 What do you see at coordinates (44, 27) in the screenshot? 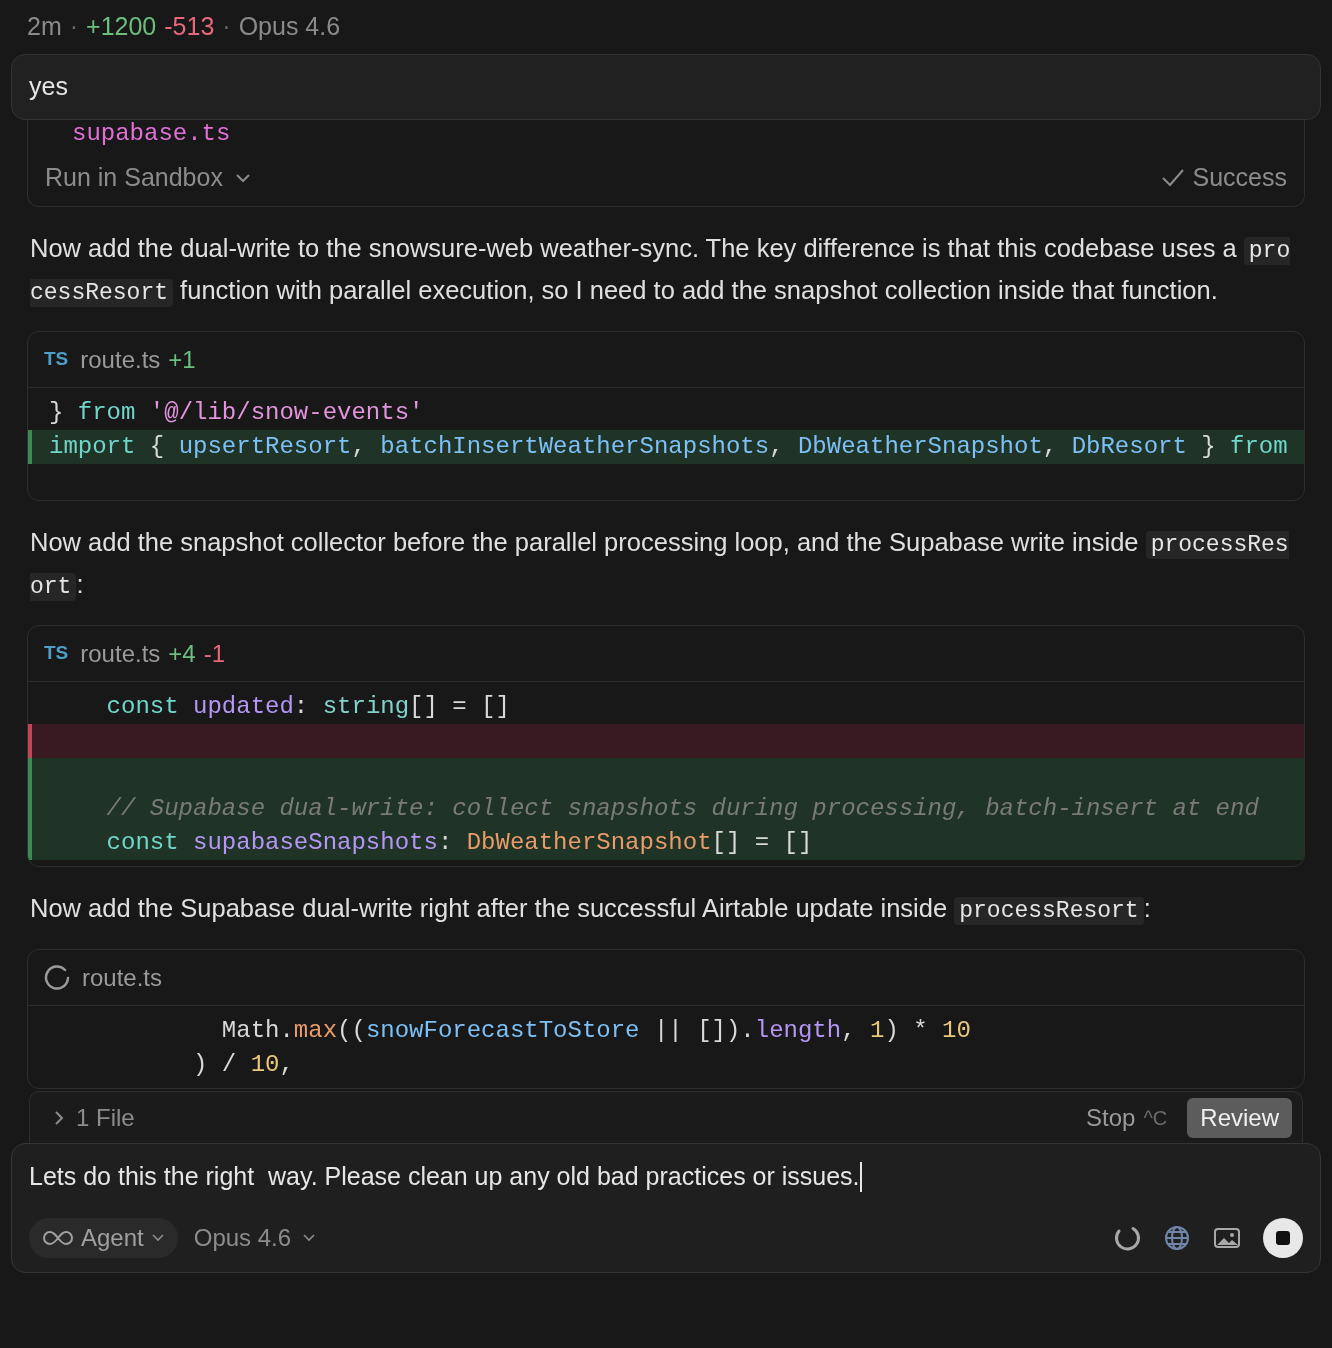
I see `meta-text: 2m` at bounding box center [44, 27].